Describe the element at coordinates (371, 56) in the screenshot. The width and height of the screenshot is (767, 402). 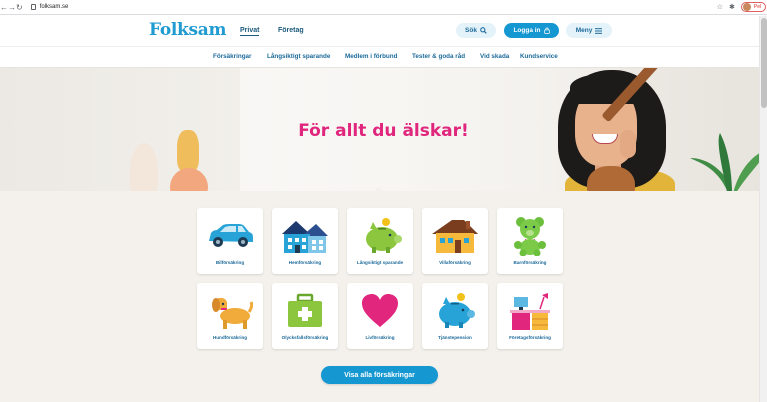
I see `subnav-medlem-i-forbund: Medlem i förbund` at that location.